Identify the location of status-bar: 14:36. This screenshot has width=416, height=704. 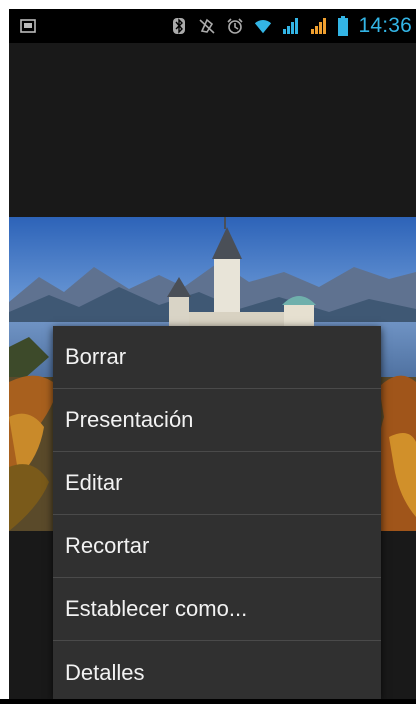
(212, 26).